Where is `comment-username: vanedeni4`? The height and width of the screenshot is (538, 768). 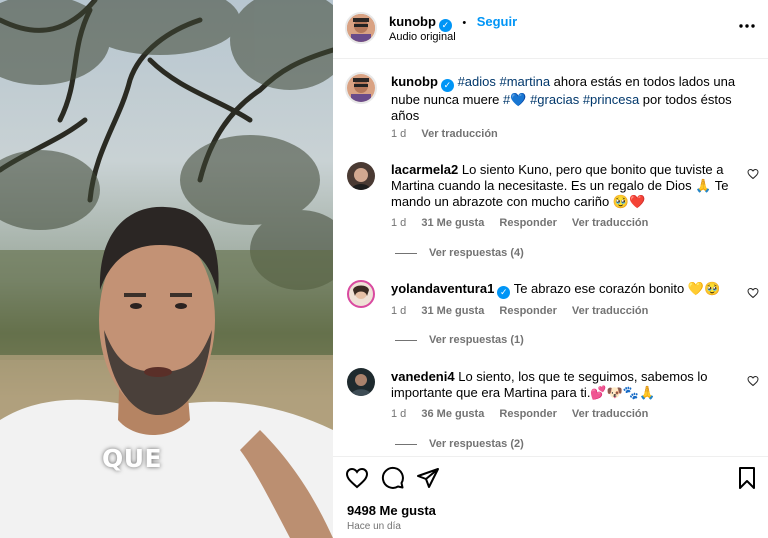
comment-username: vanedeni4 is located at coordinates (423, 376).